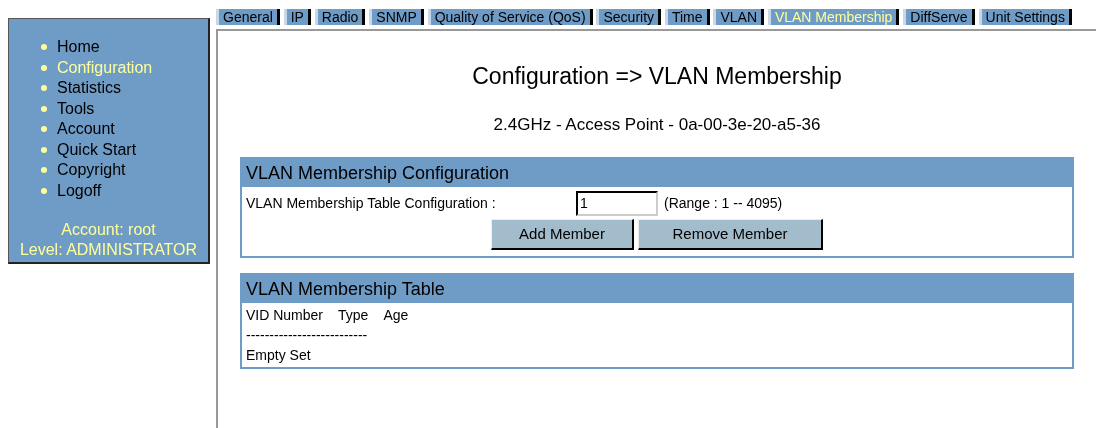 The height and width of the screenshot is (428, 1096). I want to click on column-header: Type, so click(353, 315).